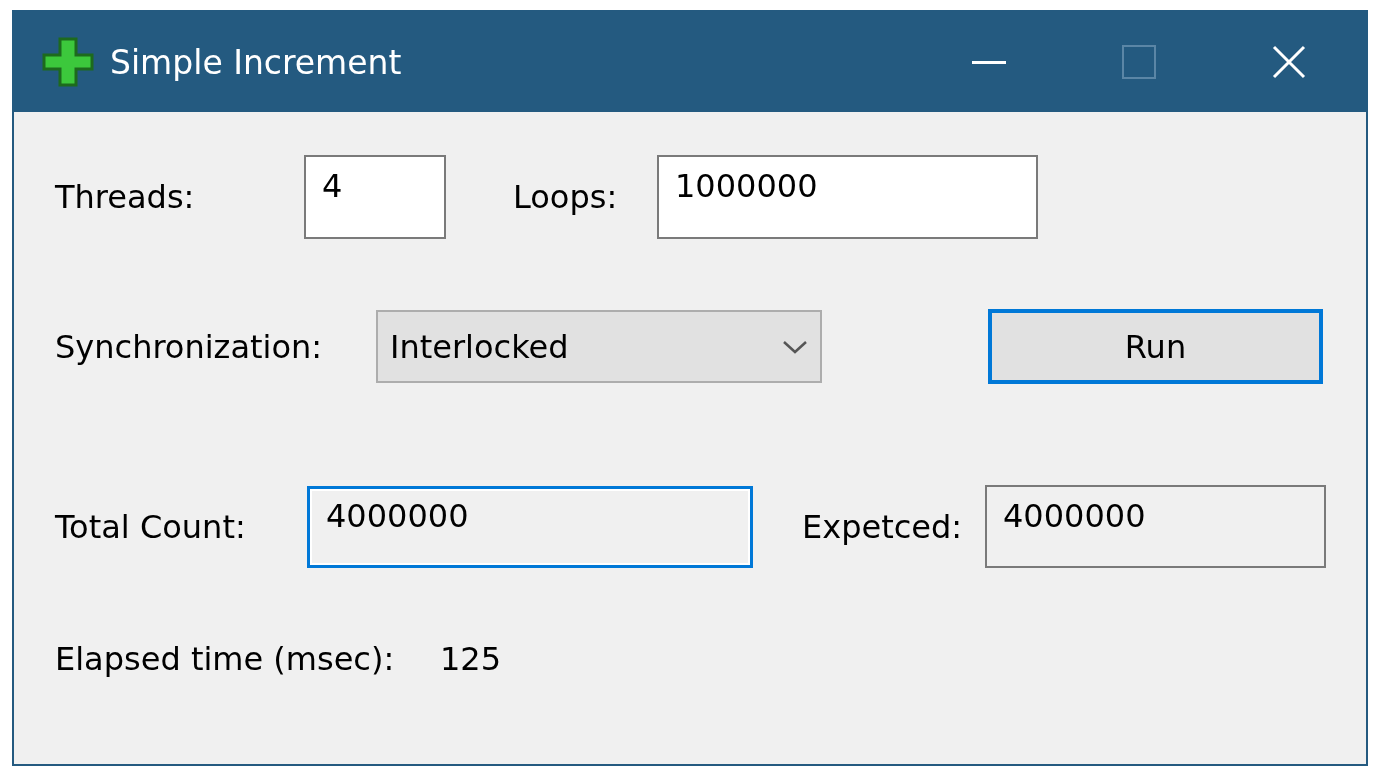  I want to click on minimize-icon, so click(989, 62).